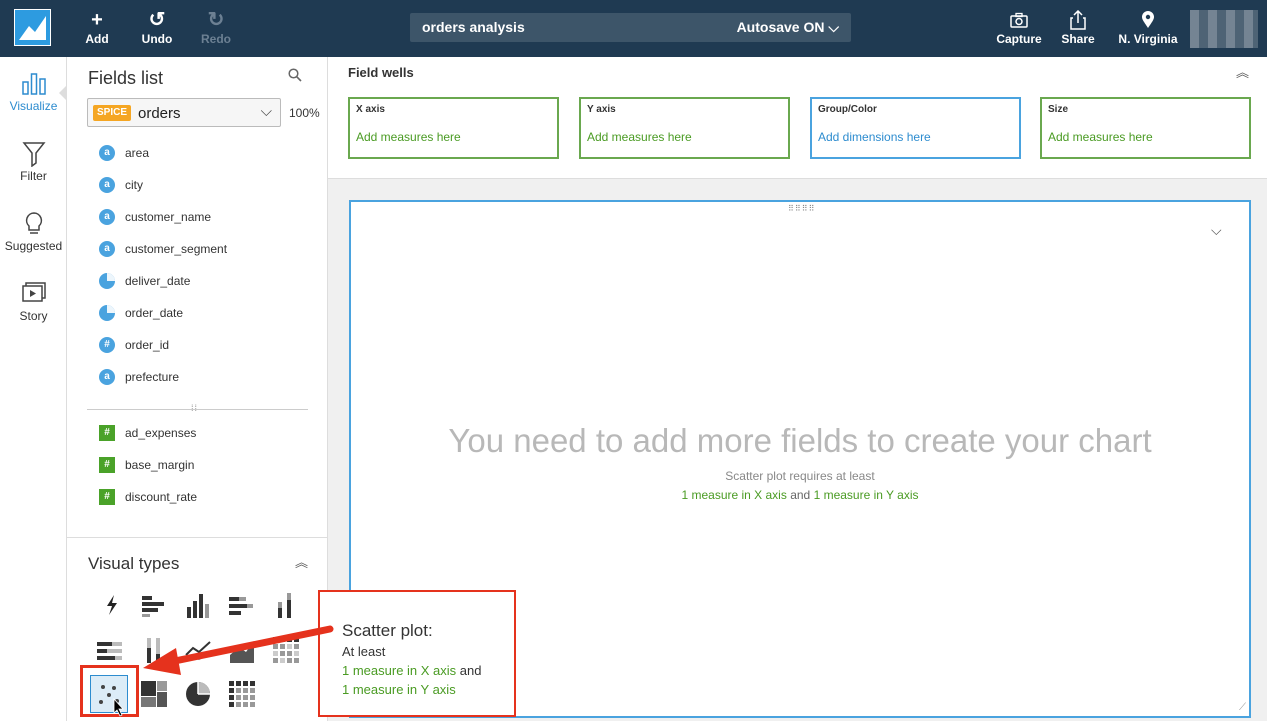 The width and height of the screenshot is (1267, 721). I want to click on funnel-icon, so click(33, 155).